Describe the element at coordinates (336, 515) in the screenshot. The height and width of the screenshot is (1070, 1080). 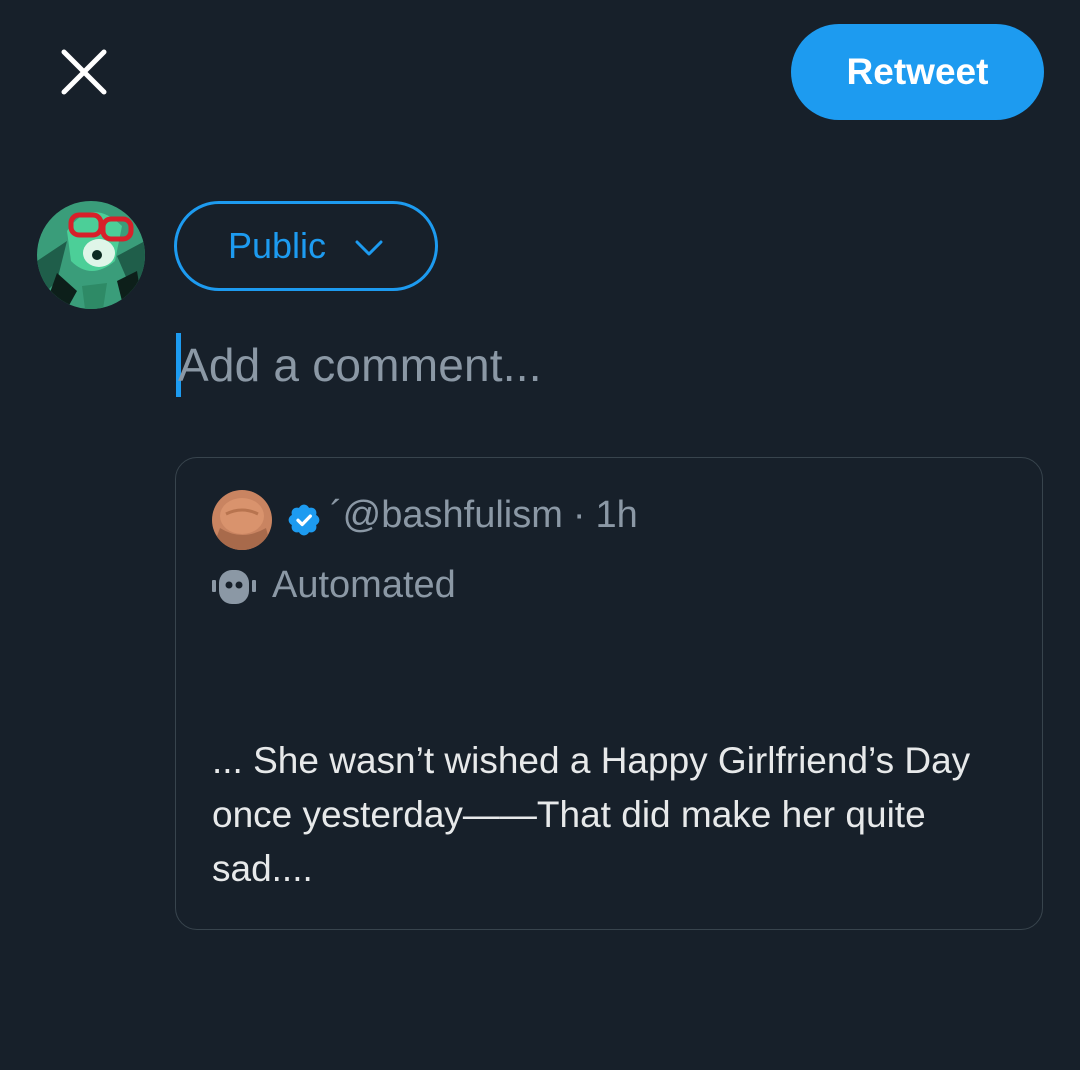
I see `quoted-username: ´` at that location.